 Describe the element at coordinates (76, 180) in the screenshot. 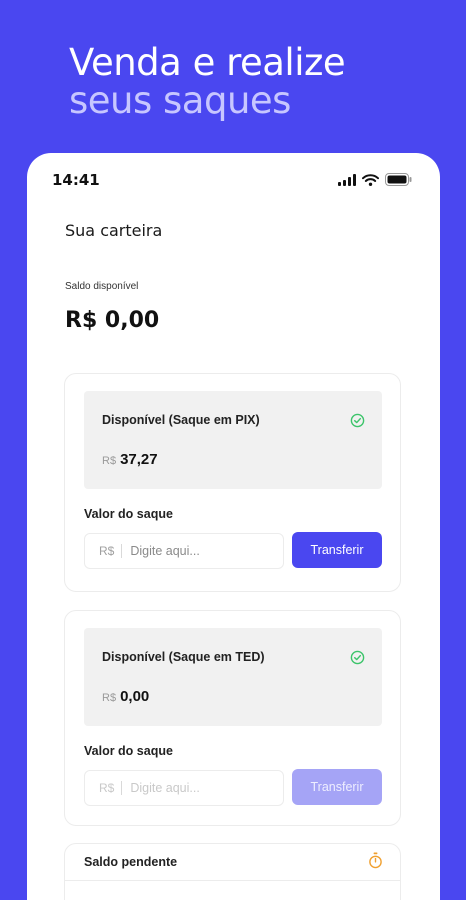

I see `status-time: 14:41` at that location.